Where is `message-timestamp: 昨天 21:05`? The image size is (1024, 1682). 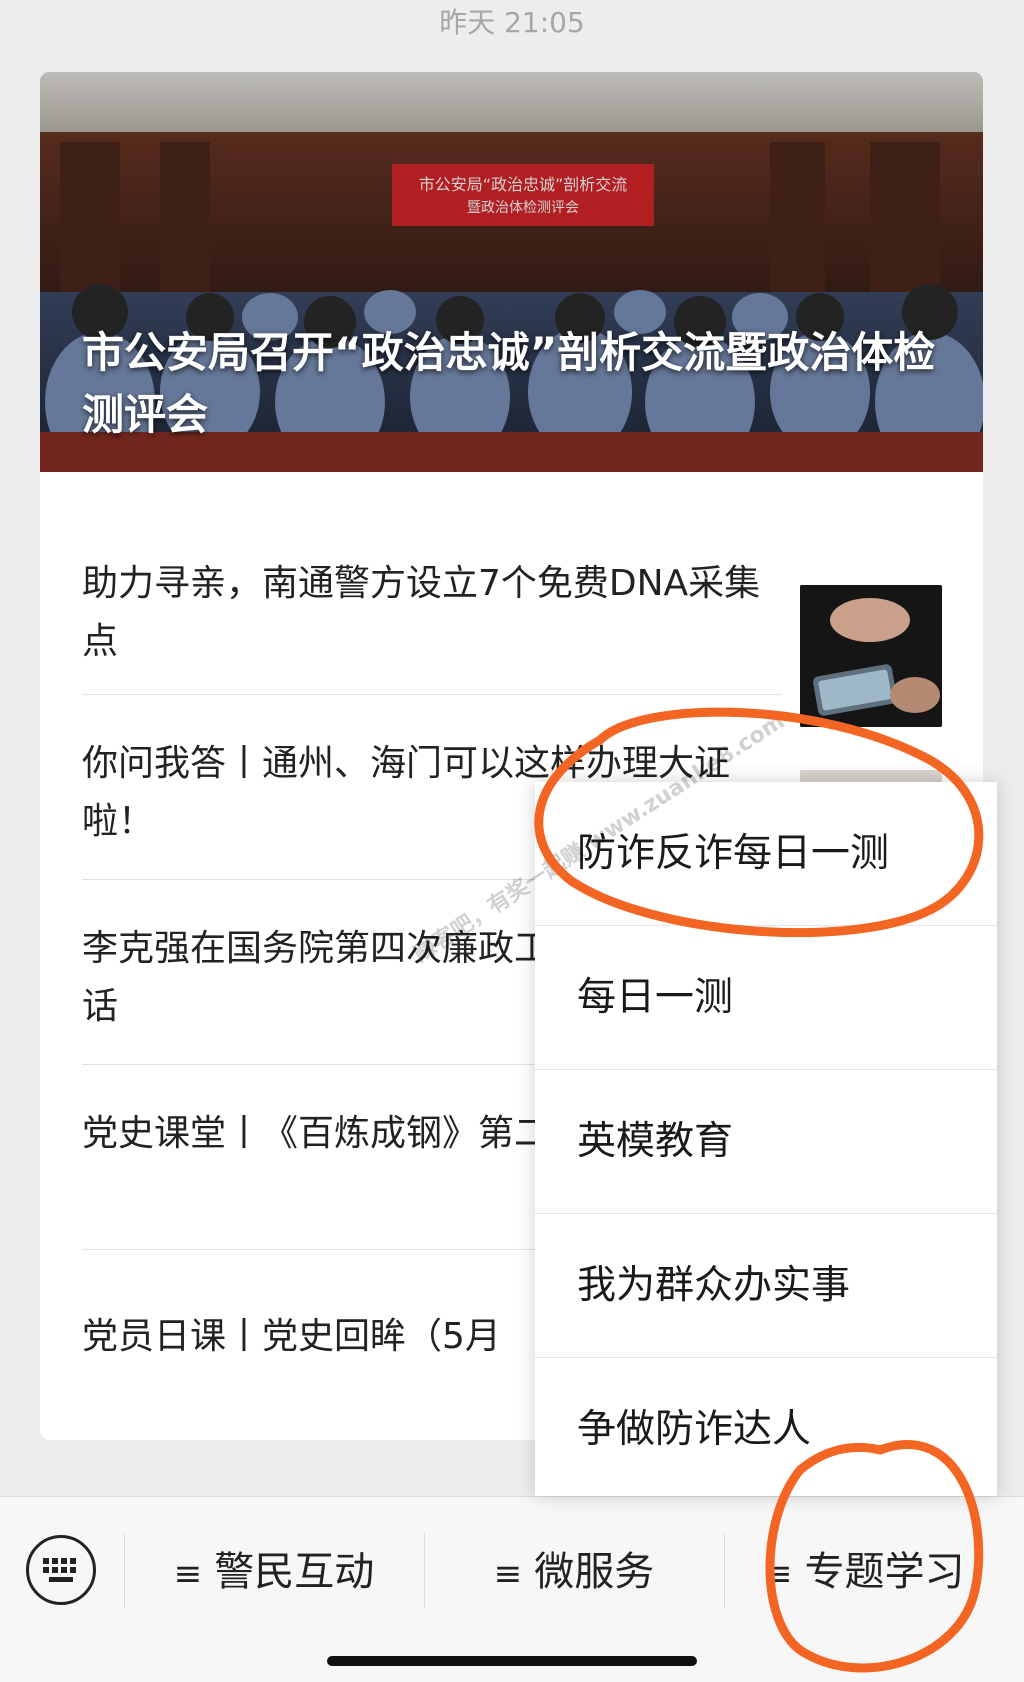 message-timestamp: 昨天 21:05 is located at coordinates (512, 22).